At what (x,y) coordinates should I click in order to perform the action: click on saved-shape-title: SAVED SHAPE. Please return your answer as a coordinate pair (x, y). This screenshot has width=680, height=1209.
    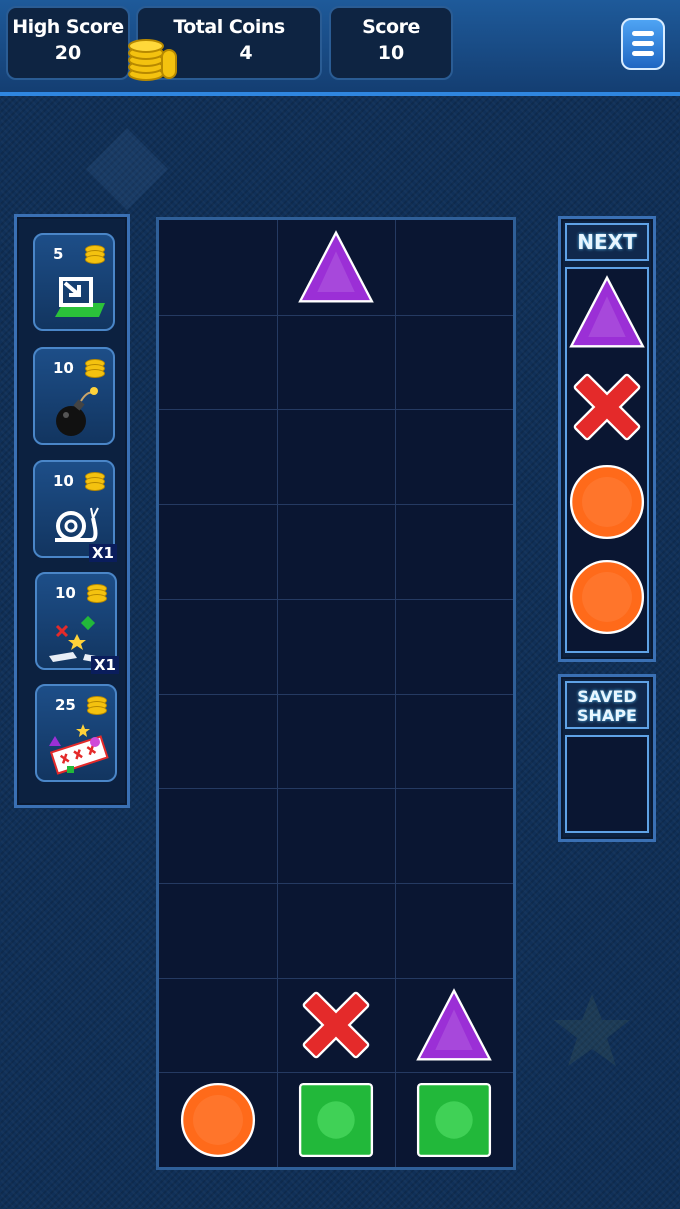
    Looking at the image, I should click on (607, 705).